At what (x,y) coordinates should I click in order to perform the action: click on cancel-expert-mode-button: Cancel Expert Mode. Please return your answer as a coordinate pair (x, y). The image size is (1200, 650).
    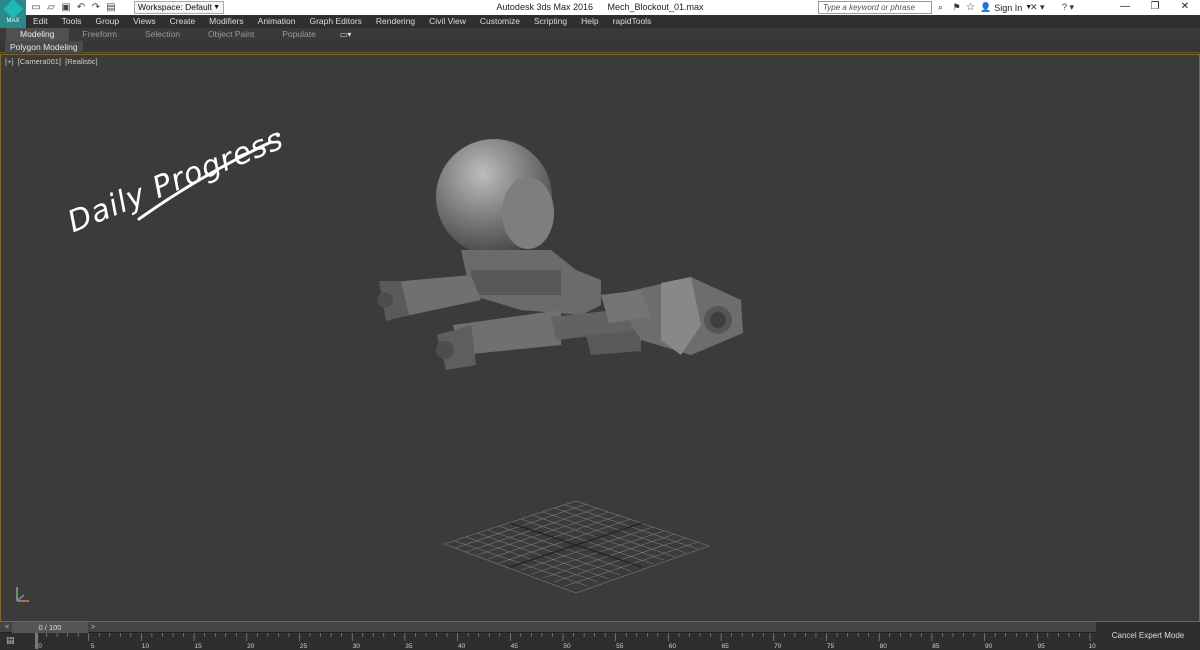
    Looking at the image, I should click on (1148, 636).